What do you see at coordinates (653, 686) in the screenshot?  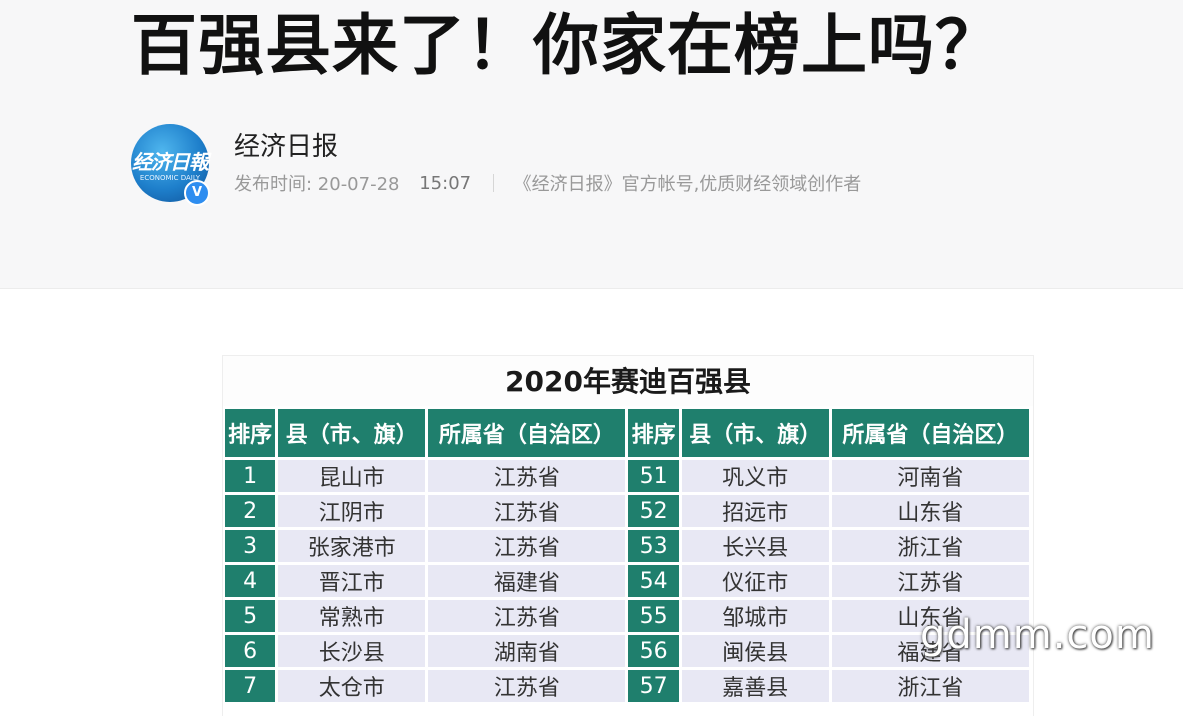 I see `rank-cell: 57` at bounding box center [653, 686].